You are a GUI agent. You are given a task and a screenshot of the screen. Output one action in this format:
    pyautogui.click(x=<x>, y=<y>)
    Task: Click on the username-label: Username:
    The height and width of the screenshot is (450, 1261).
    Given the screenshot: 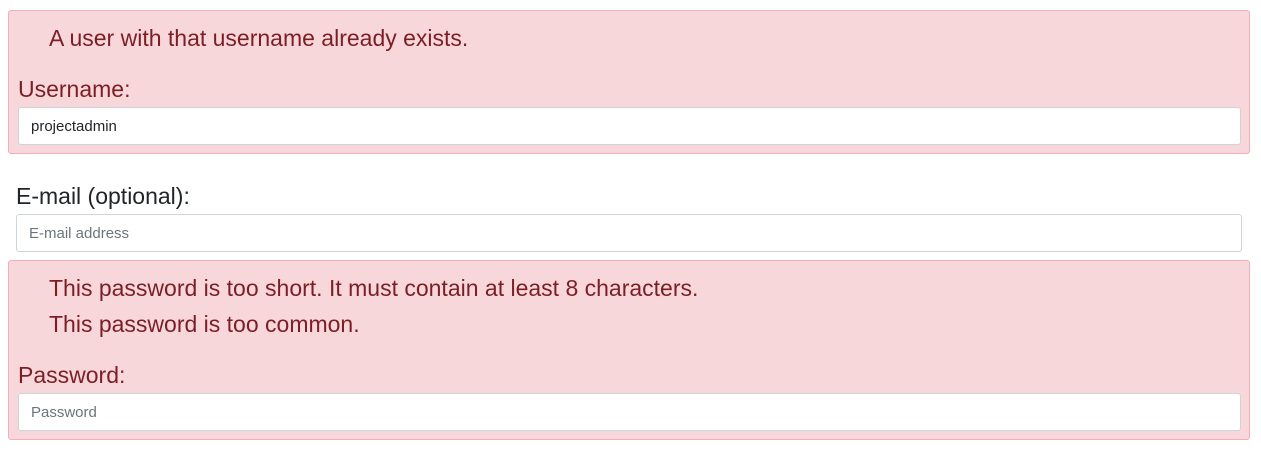 What is the action you would take?
    pyautogui.click(x=74, y=89)
    